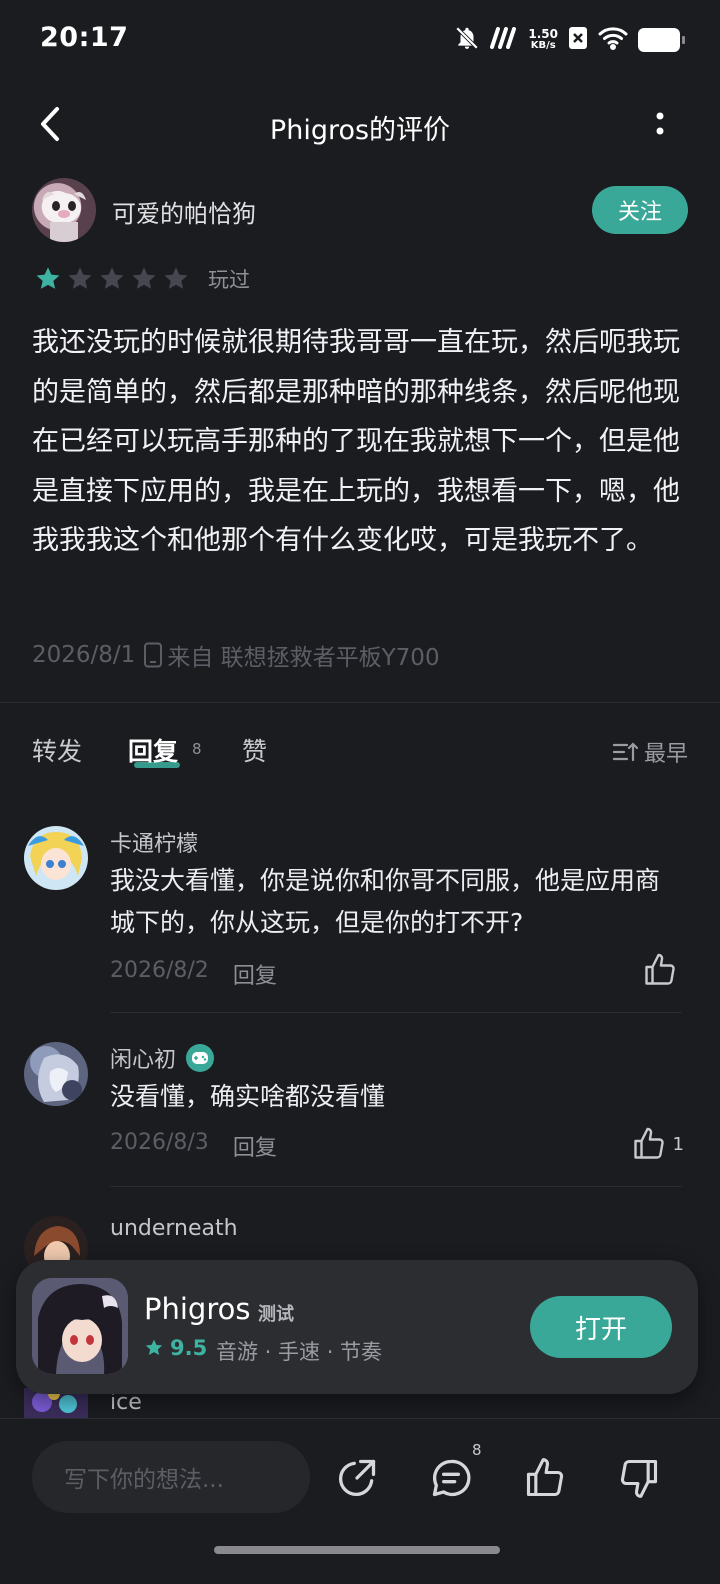 The image size is (720, 1584). What do you see at coordinates (197, 1309) in the screenshot?
I see `app-name: Phigros` at bounding box center [197, 1309].